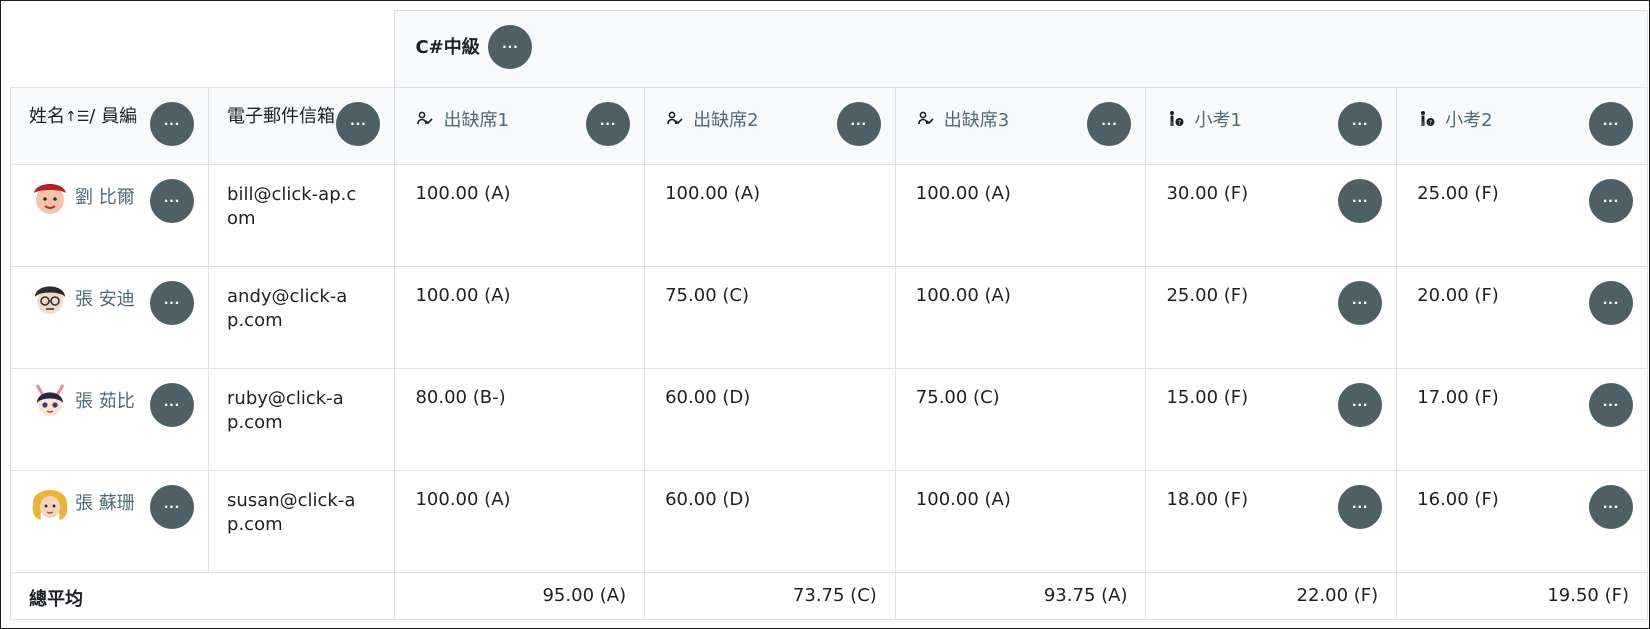 The height and width of the screenshot is (629, 1650). What do you see at coordinates (957, 397) in the screenshot?
I see `grade-value: 75.00 (C)` at bounding box center [957, 397].